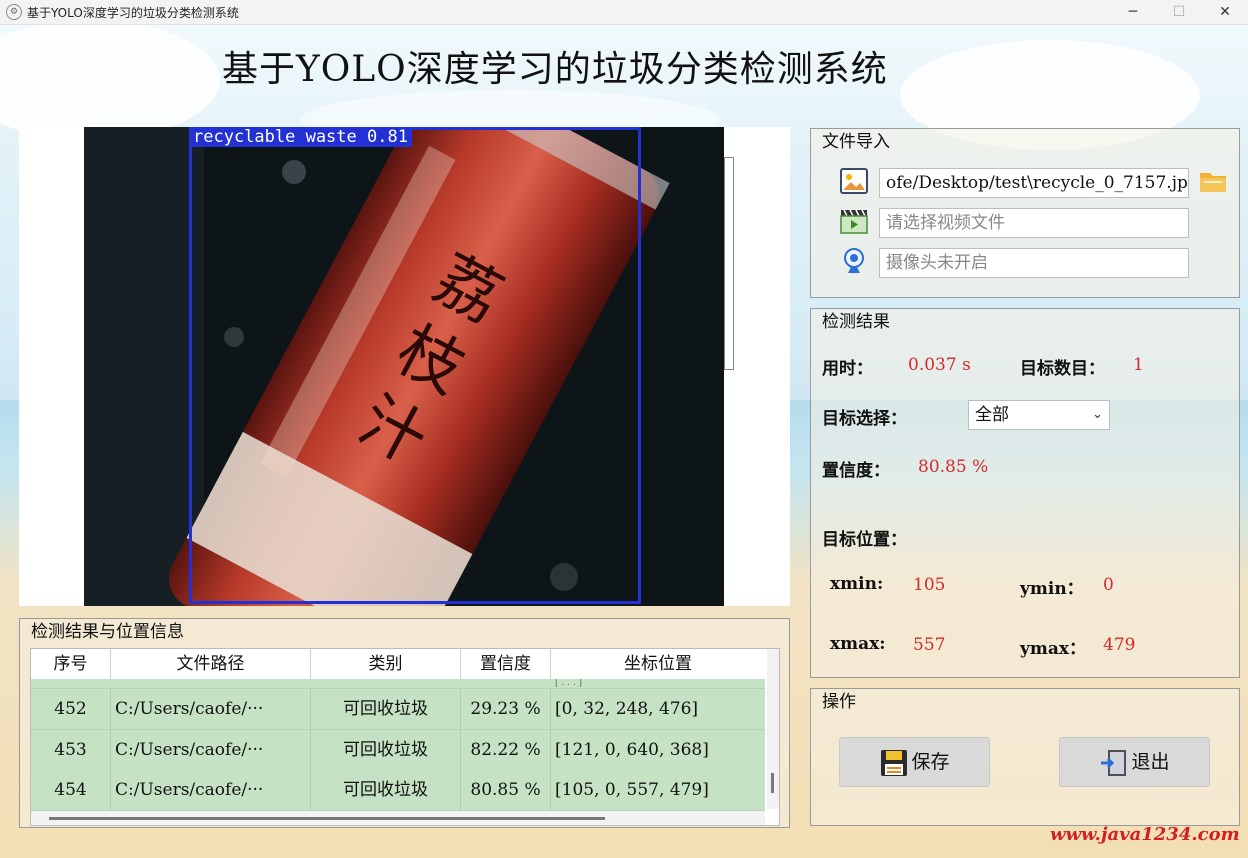 This screenshot has width=1248, height=858. Describe the element at coordinates (327, 818) in the screenshot. I see `horizontal-scroll-thumb` at that location.